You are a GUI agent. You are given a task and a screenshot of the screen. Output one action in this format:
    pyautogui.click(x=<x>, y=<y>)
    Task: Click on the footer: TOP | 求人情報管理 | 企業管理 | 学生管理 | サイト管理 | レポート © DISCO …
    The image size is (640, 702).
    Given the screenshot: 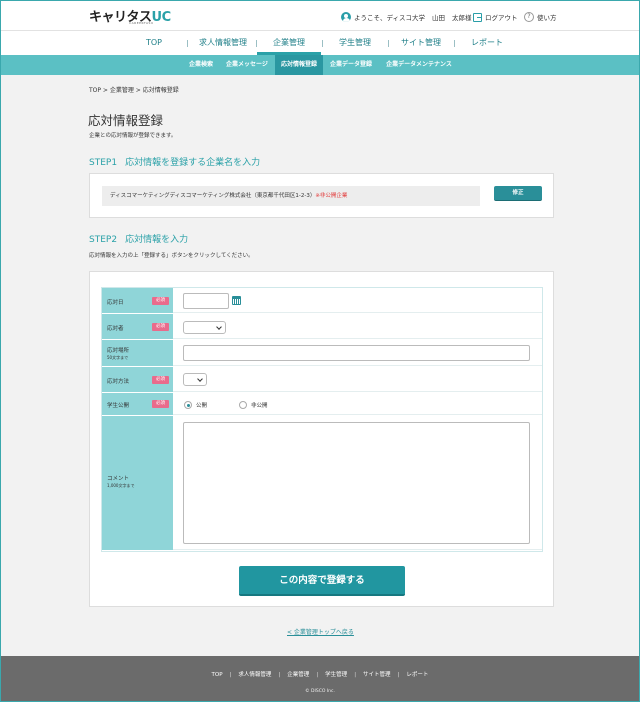 What is the action you would take?
    pyautogui.click(x=320, y=678)
    